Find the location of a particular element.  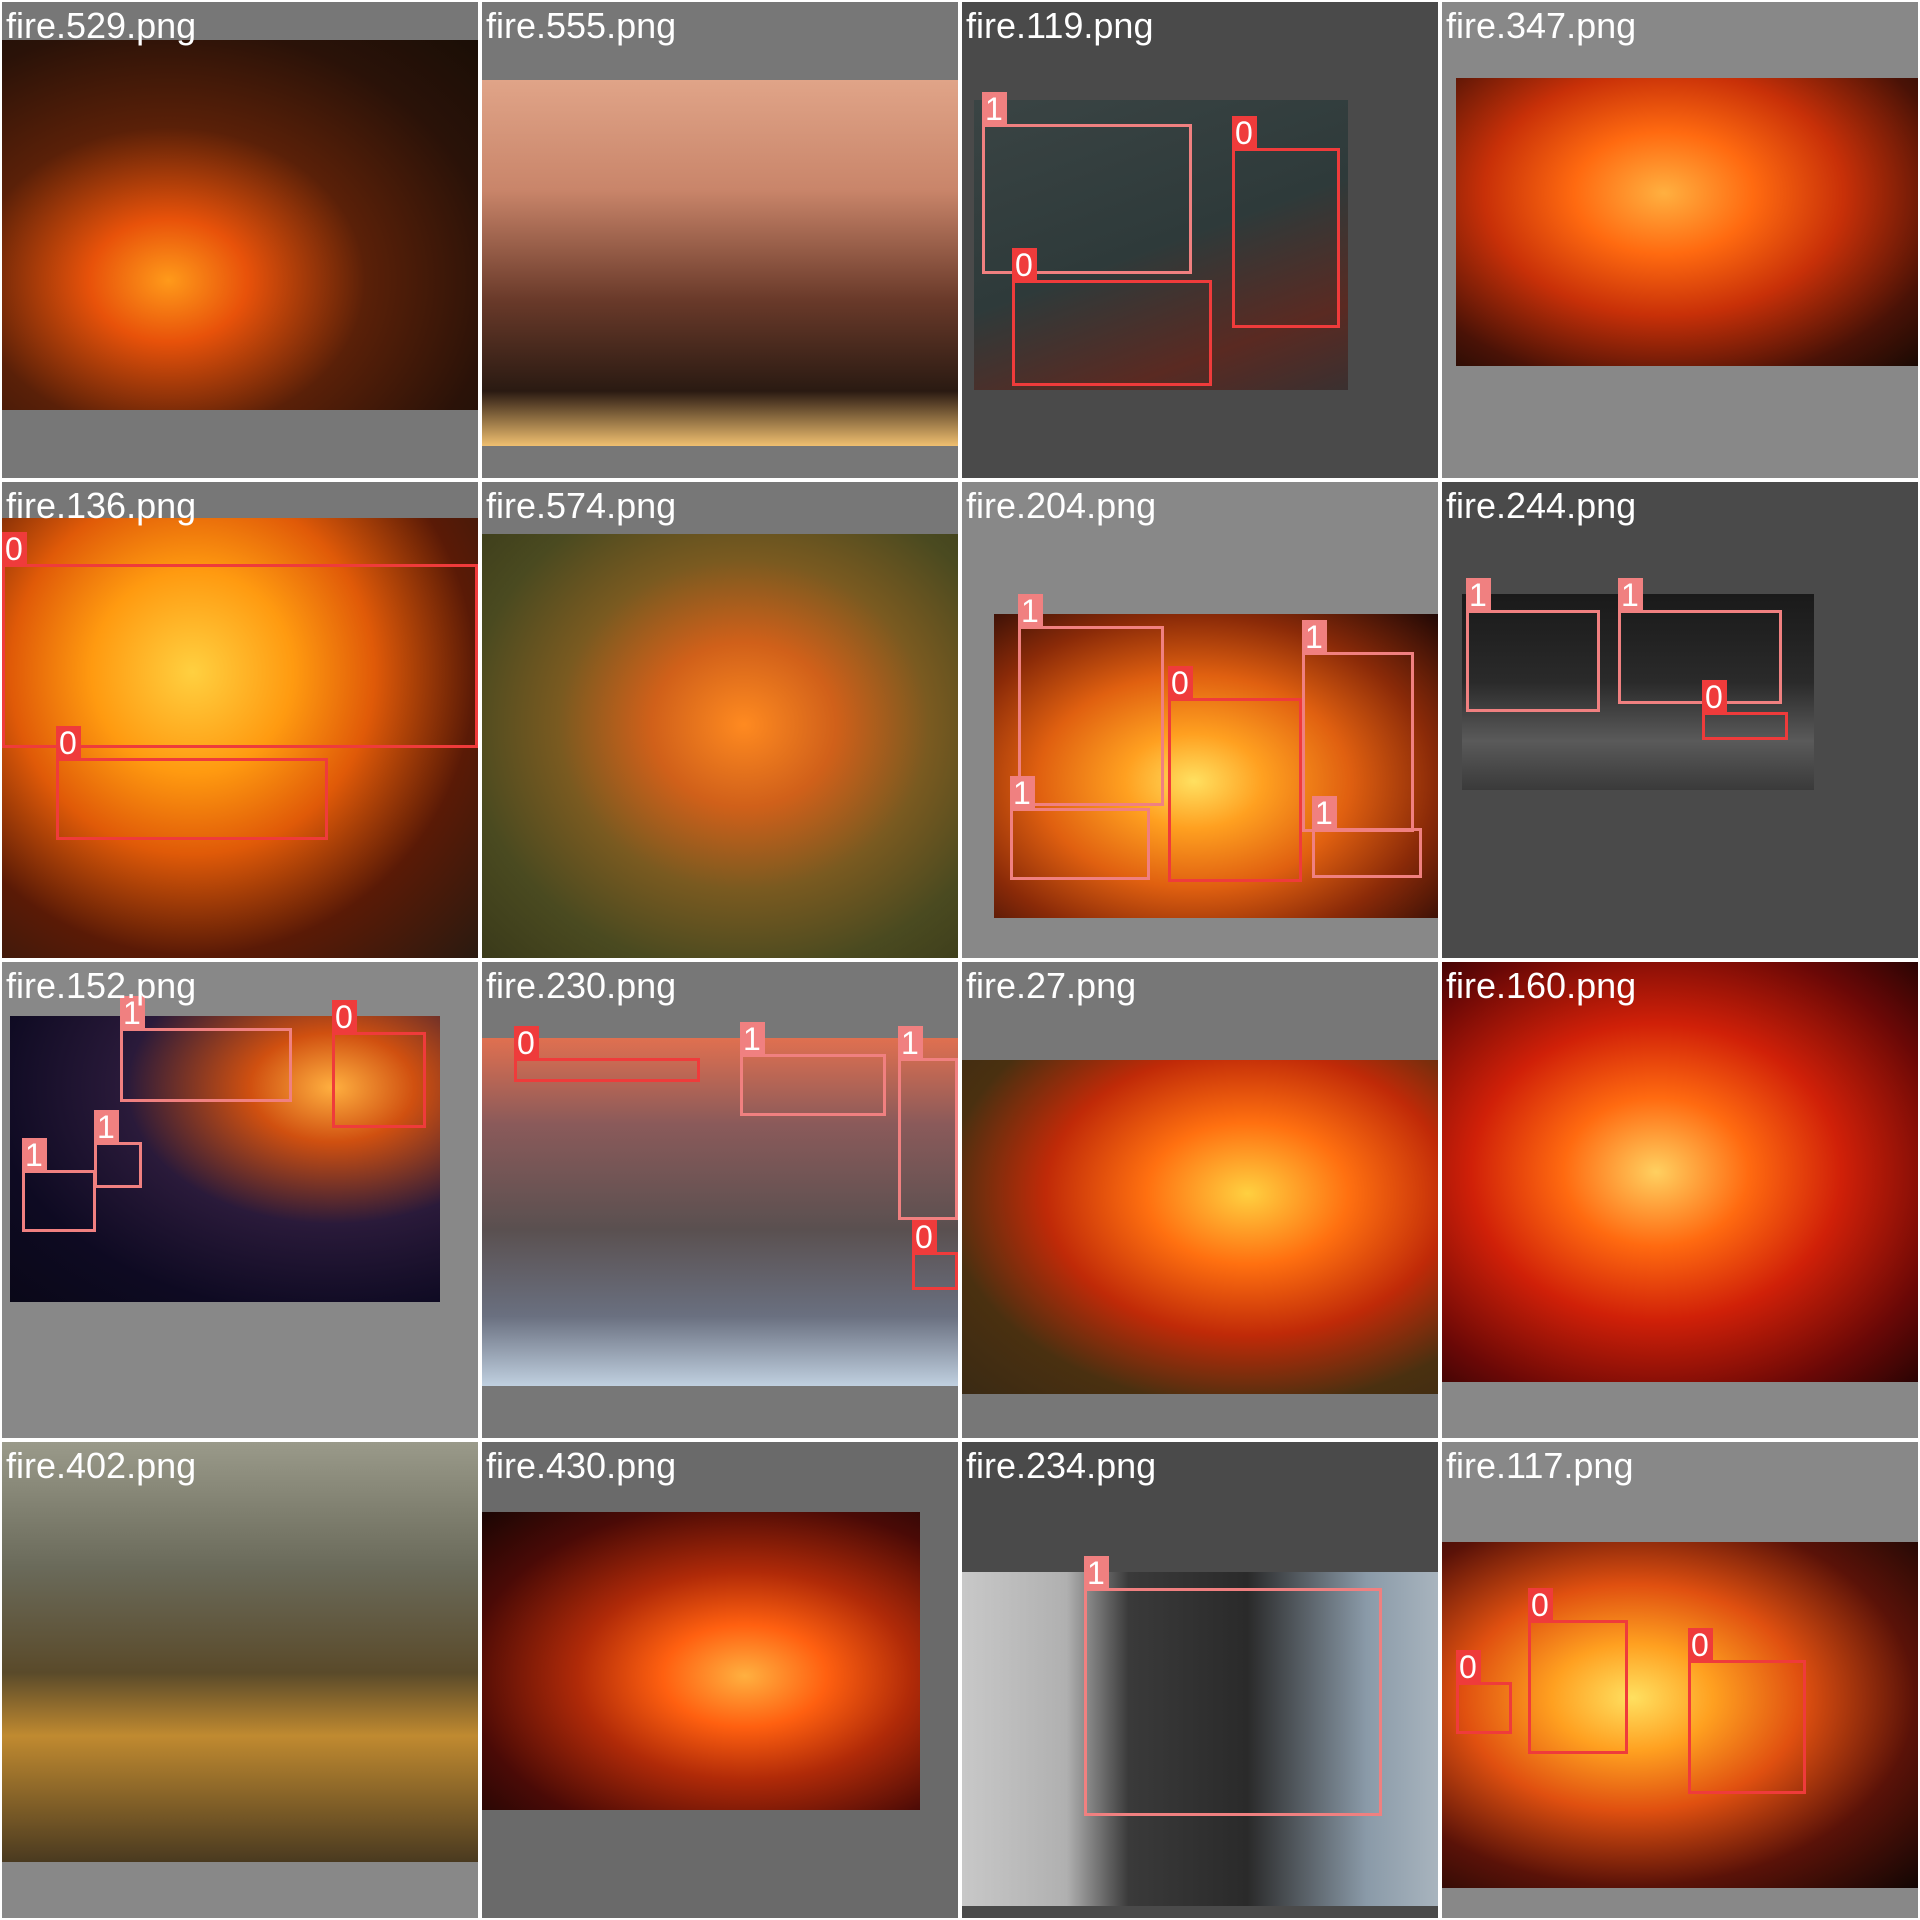

filename-label: fire.529.png is located at coordinates (101, 25).